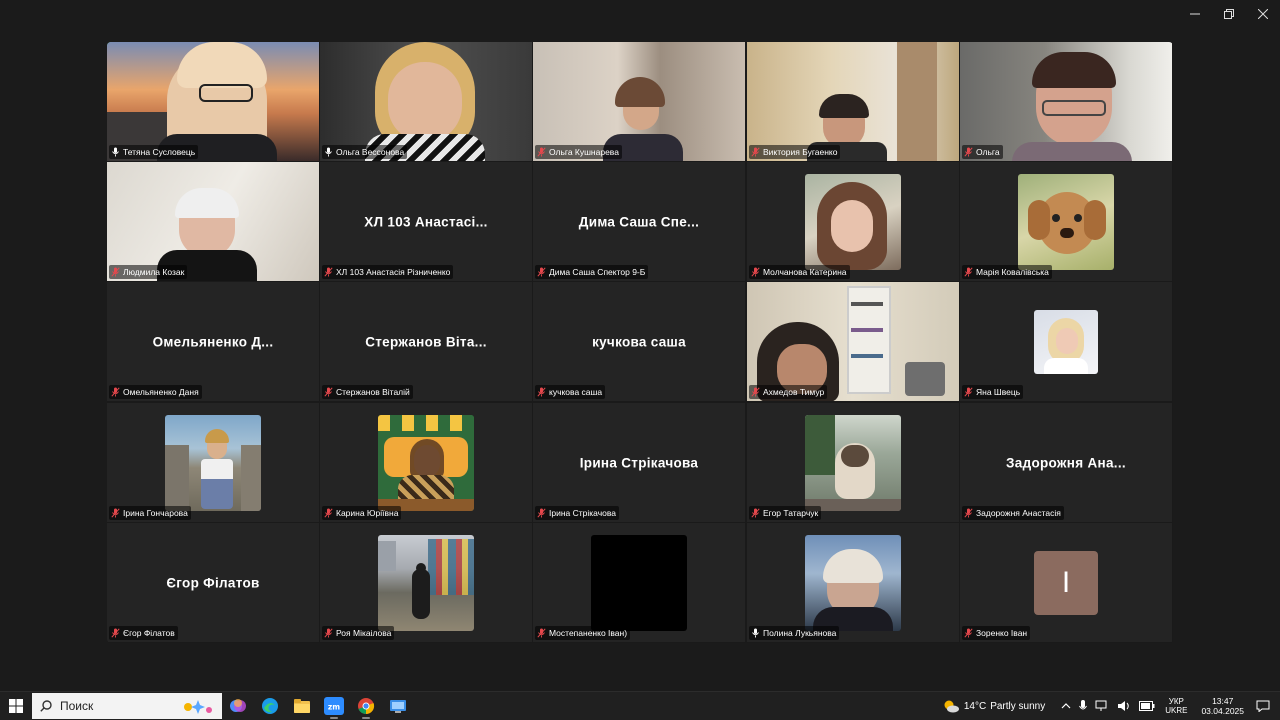  What do you see at coordinates (143, 633) in the screenshot?
I see `participant-name-label: Єгор Філатов` at bounding box center [143, 633].